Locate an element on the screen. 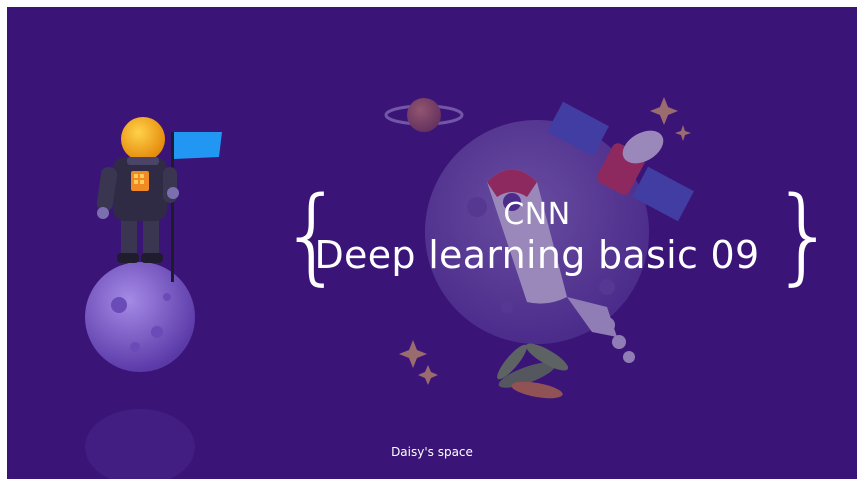 This screenshot has width=864, height=486. astronaut-on-planet-icon is located at coordinates (153, 298).